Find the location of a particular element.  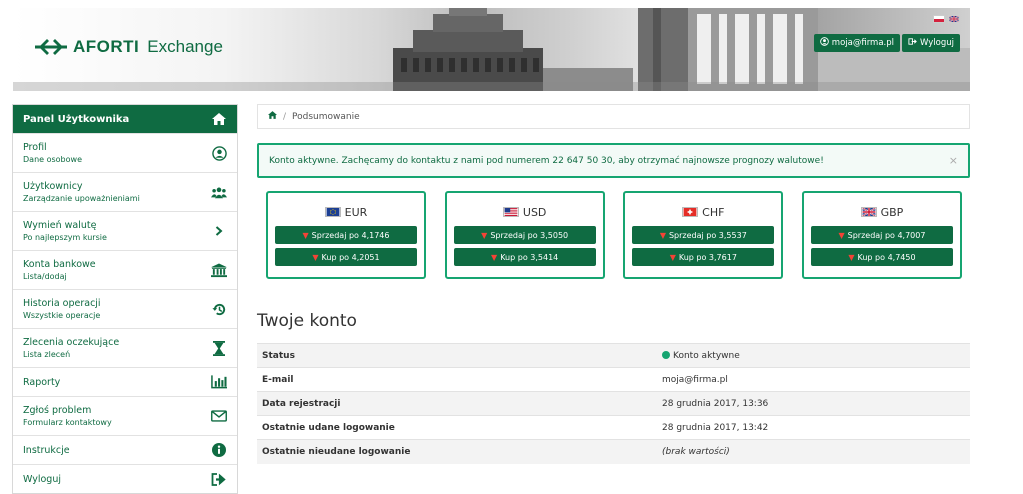

sell-label: Sprzedaj po 3,5050 is located at coordinates (529, 235).